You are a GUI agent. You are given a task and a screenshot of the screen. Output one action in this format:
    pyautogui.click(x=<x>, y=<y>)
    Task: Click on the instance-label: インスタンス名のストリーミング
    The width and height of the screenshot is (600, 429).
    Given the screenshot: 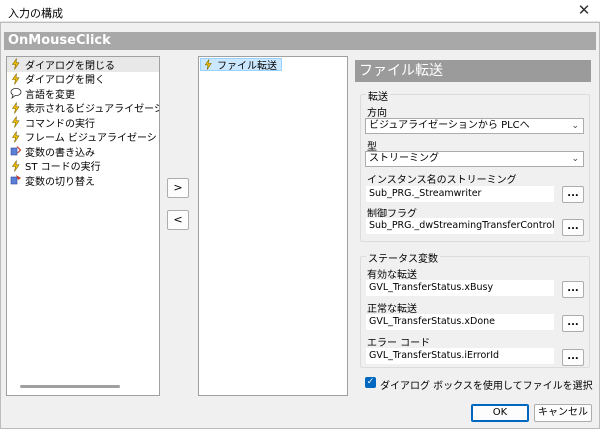 What is the action you would take?
    pyautogui.click(x=442, y=180)
    